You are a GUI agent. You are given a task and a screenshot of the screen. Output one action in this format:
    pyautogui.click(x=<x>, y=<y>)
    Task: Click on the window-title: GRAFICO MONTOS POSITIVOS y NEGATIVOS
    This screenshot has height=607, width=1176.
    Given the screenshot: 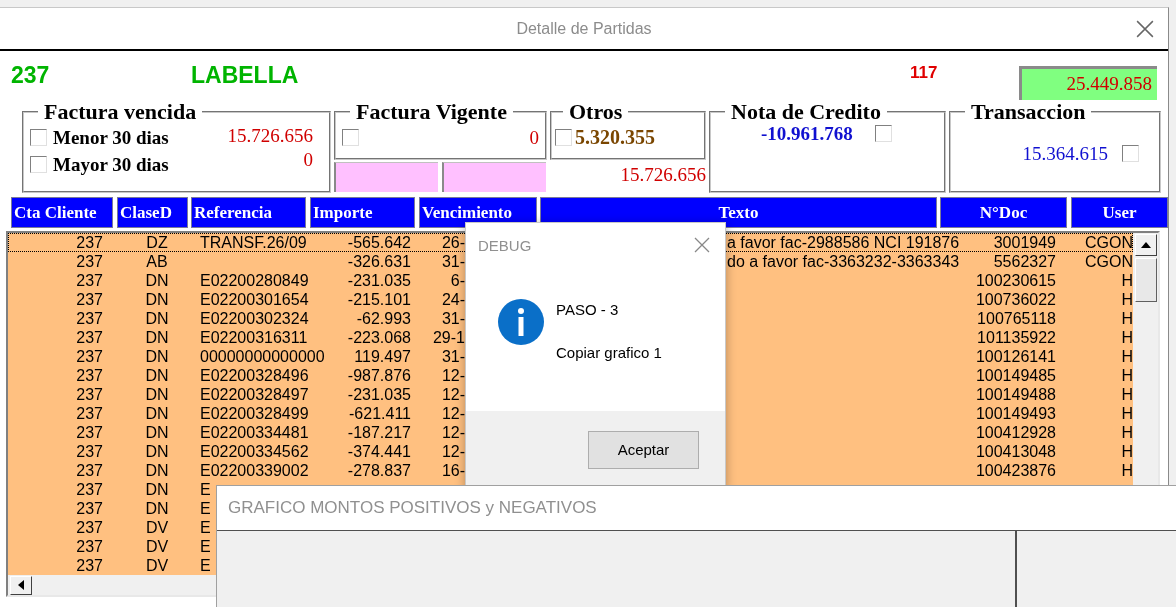 What is the action you would take?
    pyautogui.click(x=412, y=508)
    